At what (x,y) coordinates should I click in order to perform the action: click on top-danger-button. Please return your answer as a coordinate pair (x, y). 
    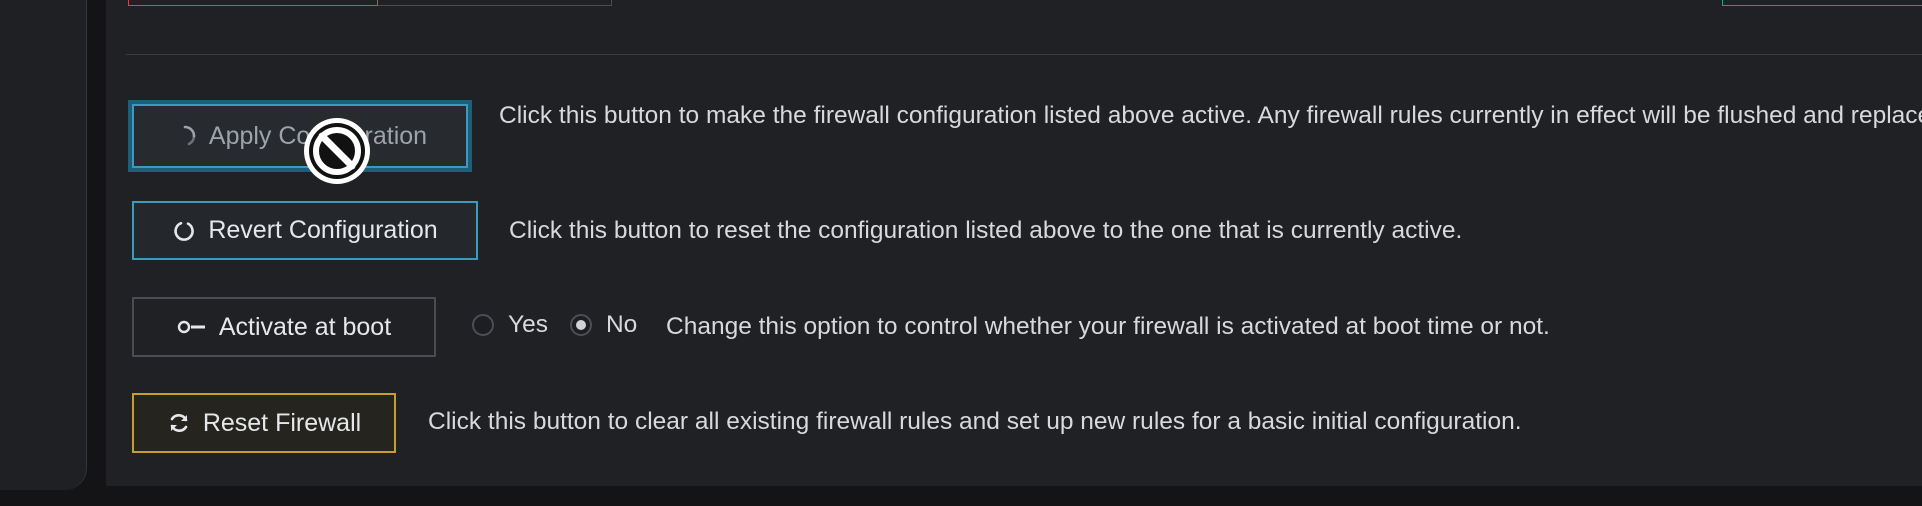
    Looking at the image, I should click on (253, 3).